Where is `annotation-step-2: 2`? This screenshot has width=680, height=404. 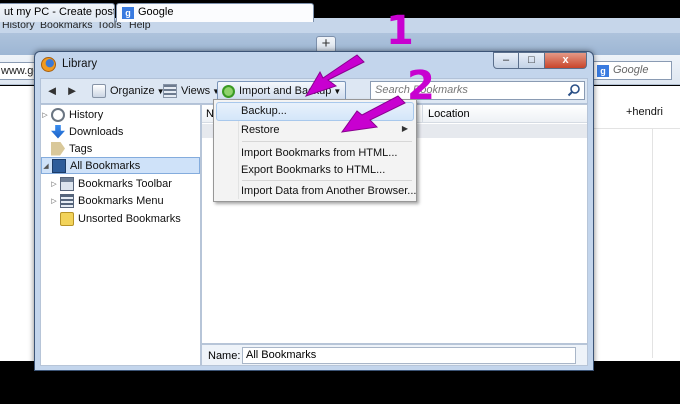 annotation-step-2: 2 is located at coordinates (421, 86).